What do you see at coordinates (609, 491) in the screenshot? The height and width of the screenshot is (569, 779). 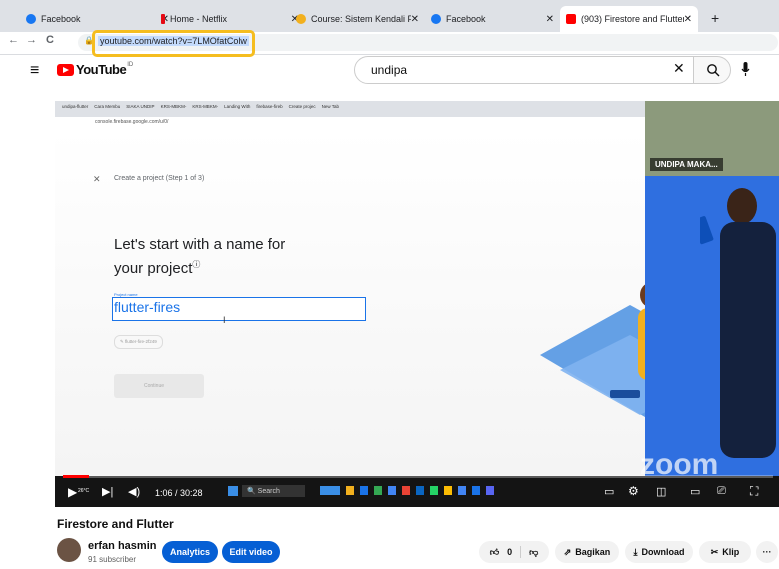 I see `subtitles-icon: ▭` at bounding box center [609, 491].